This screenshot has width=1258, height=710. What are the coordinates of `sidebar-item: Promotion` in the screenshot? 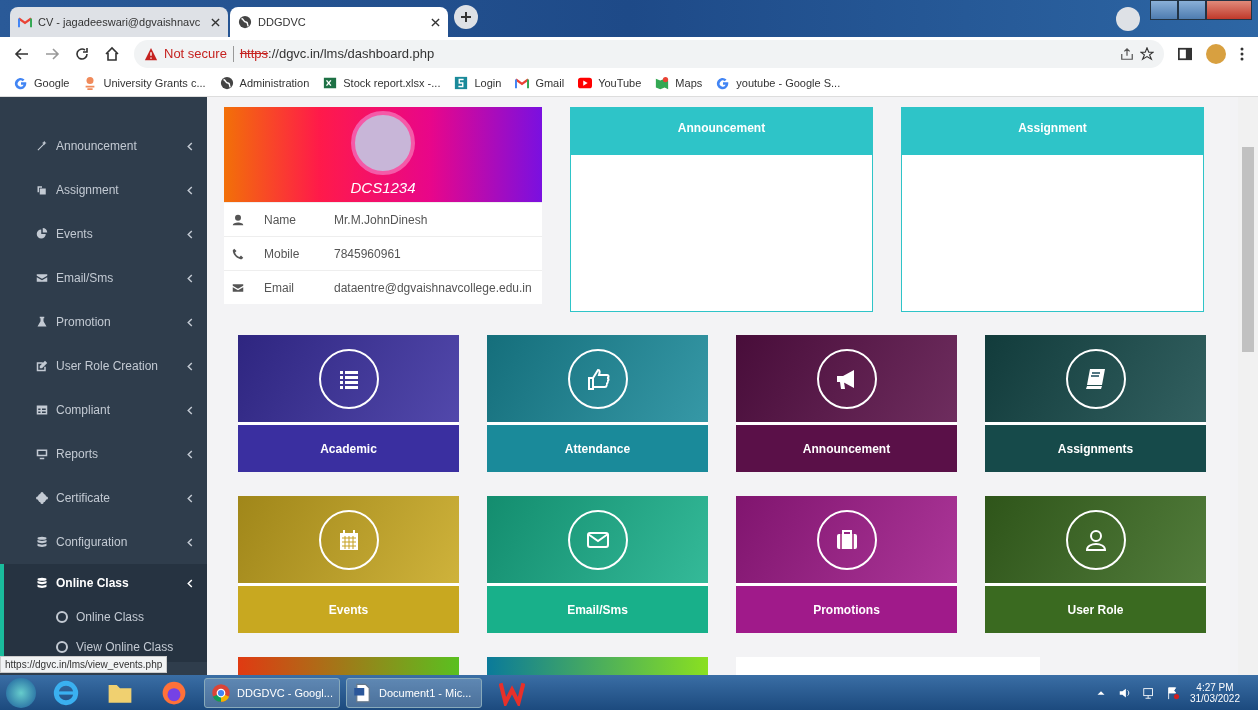 It's located at (103, 322).